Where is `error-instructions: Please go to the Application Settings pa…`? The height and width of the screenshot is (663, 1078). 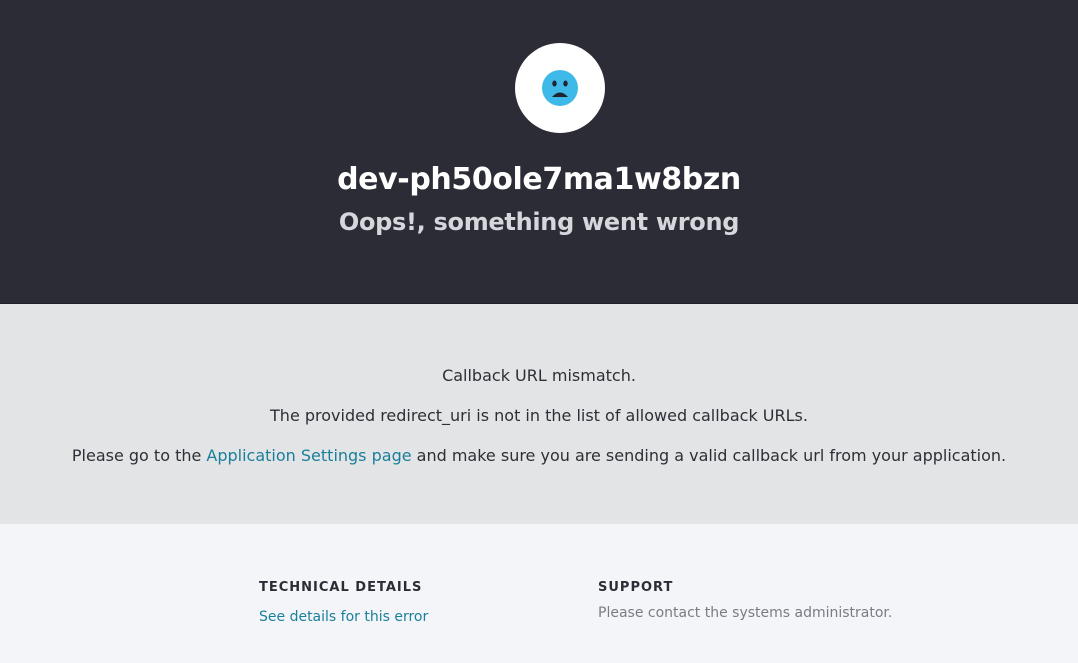
error-instructions: Please go to the Application Settings pa… is located at coordinates (539, 455).